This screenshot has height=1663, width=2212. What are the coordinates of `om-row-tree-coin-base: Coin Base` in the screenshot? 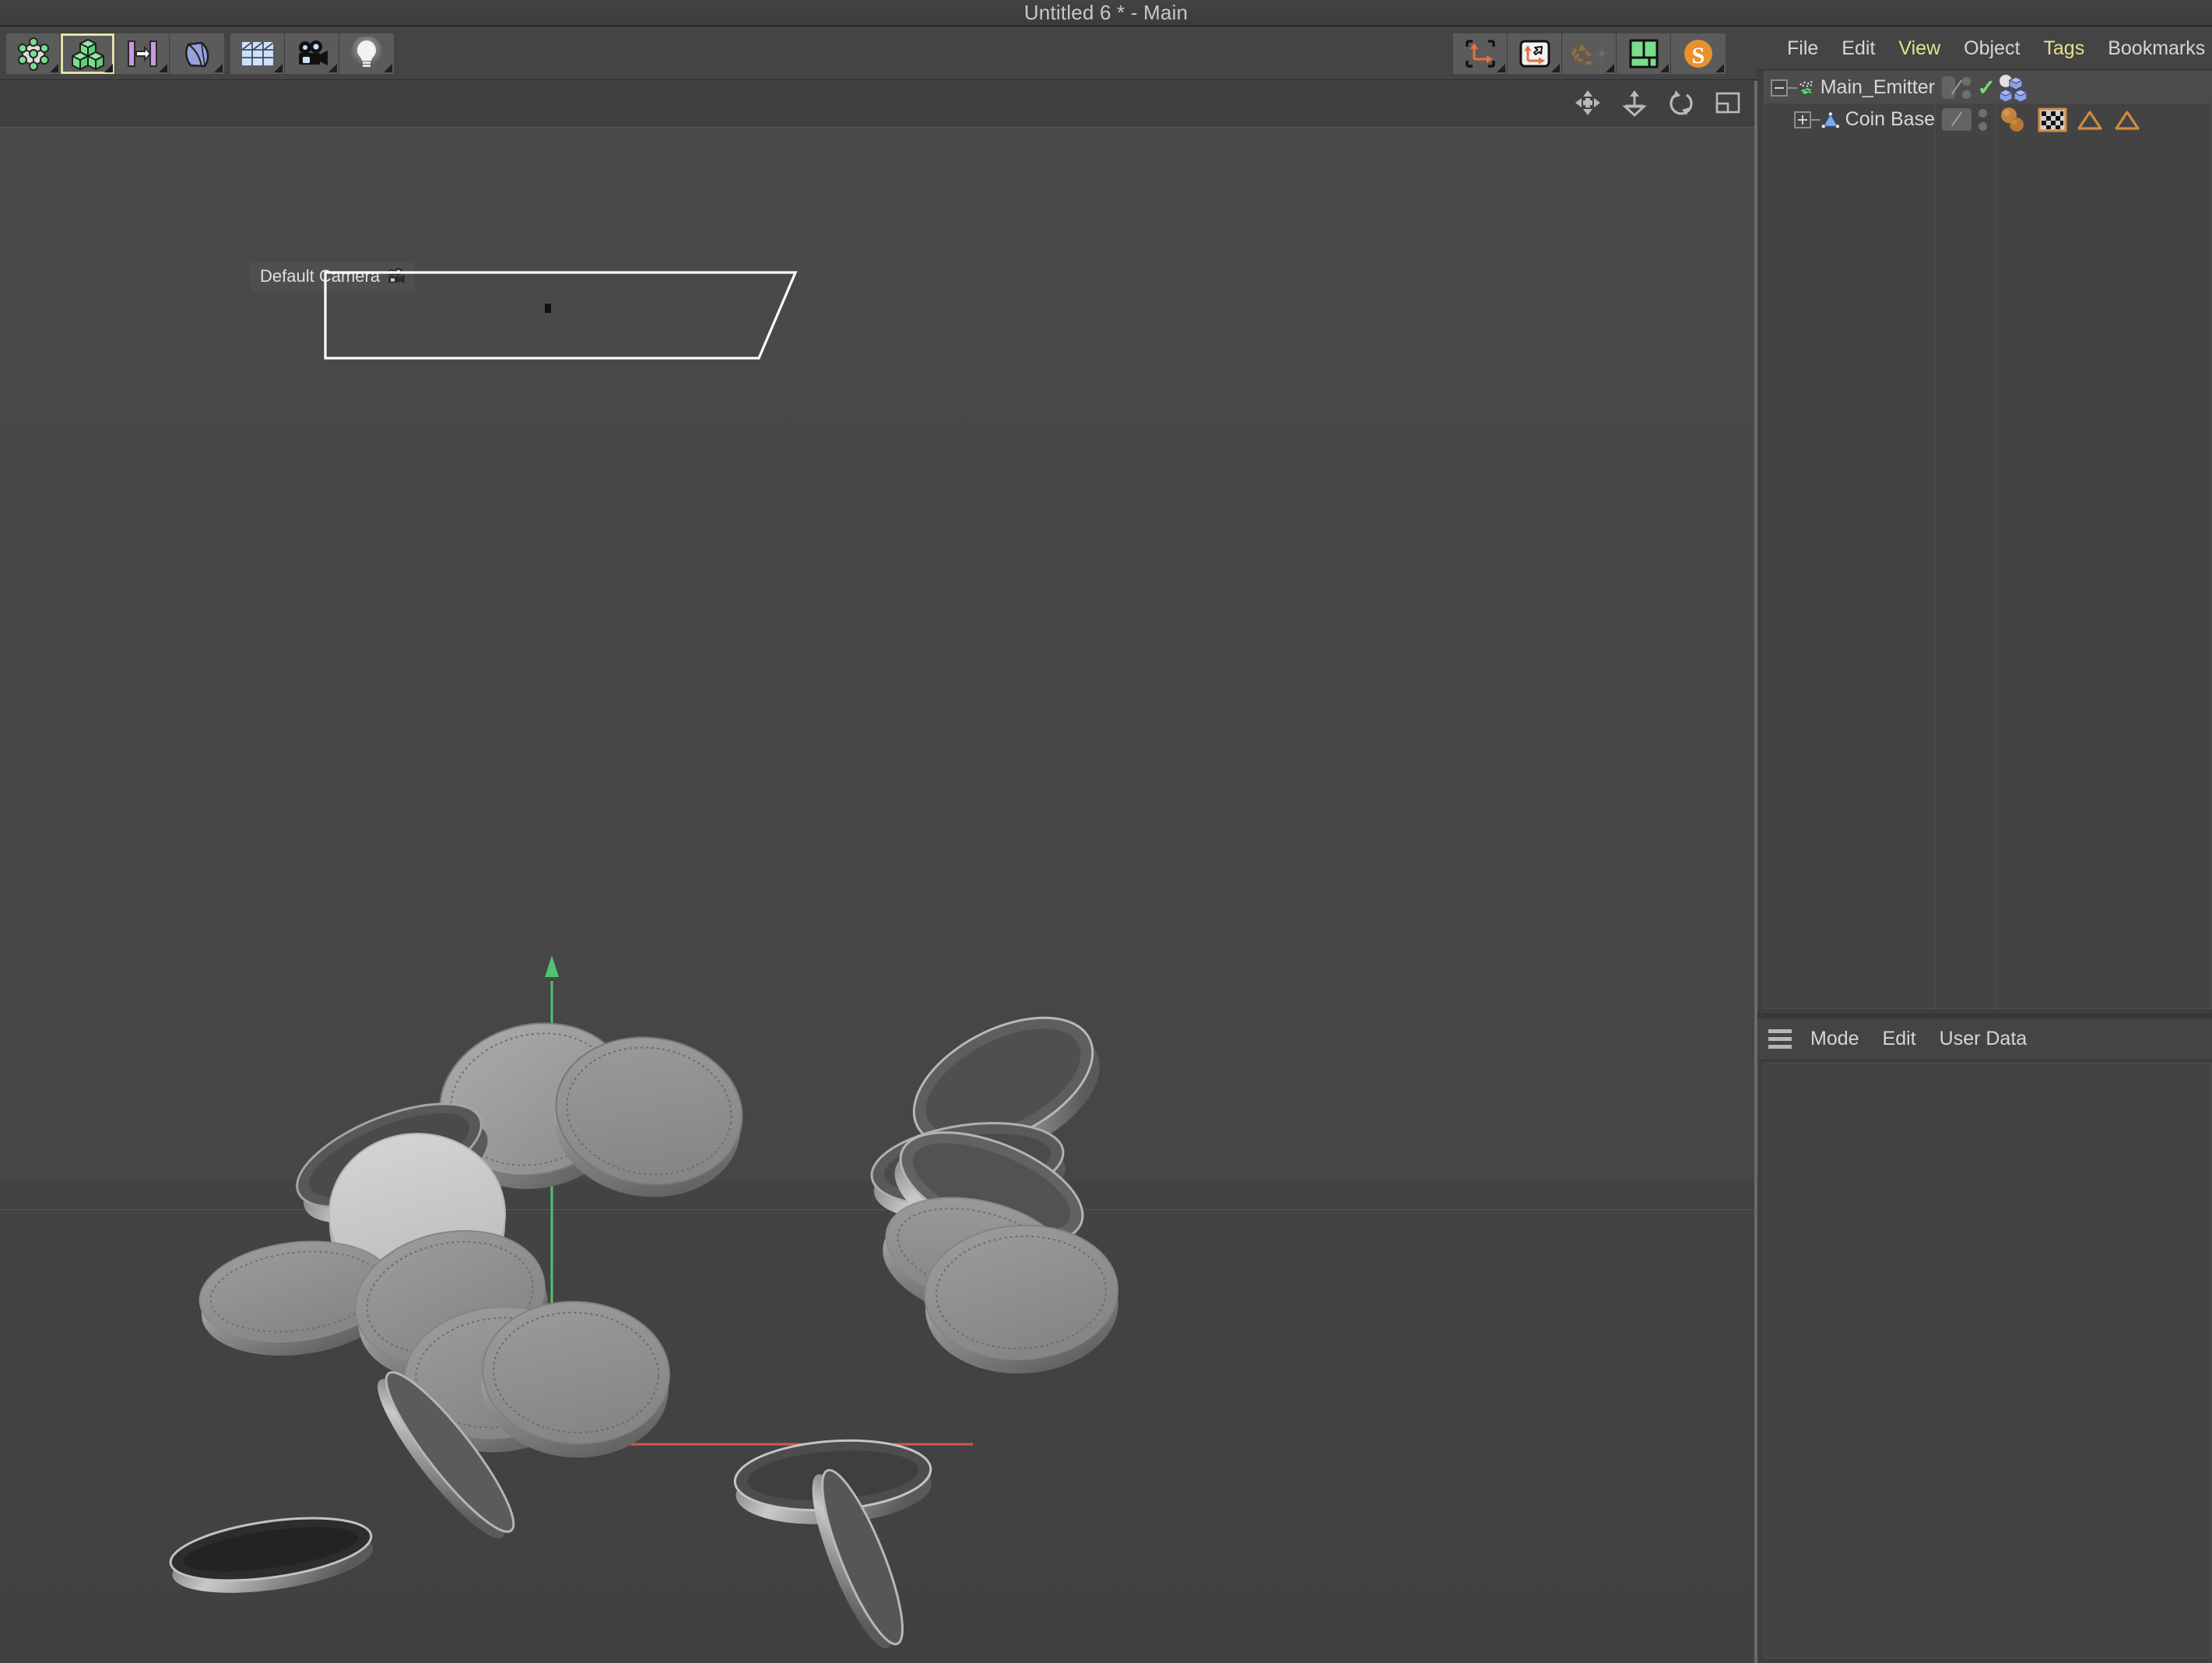 It's located at (1849, 119).